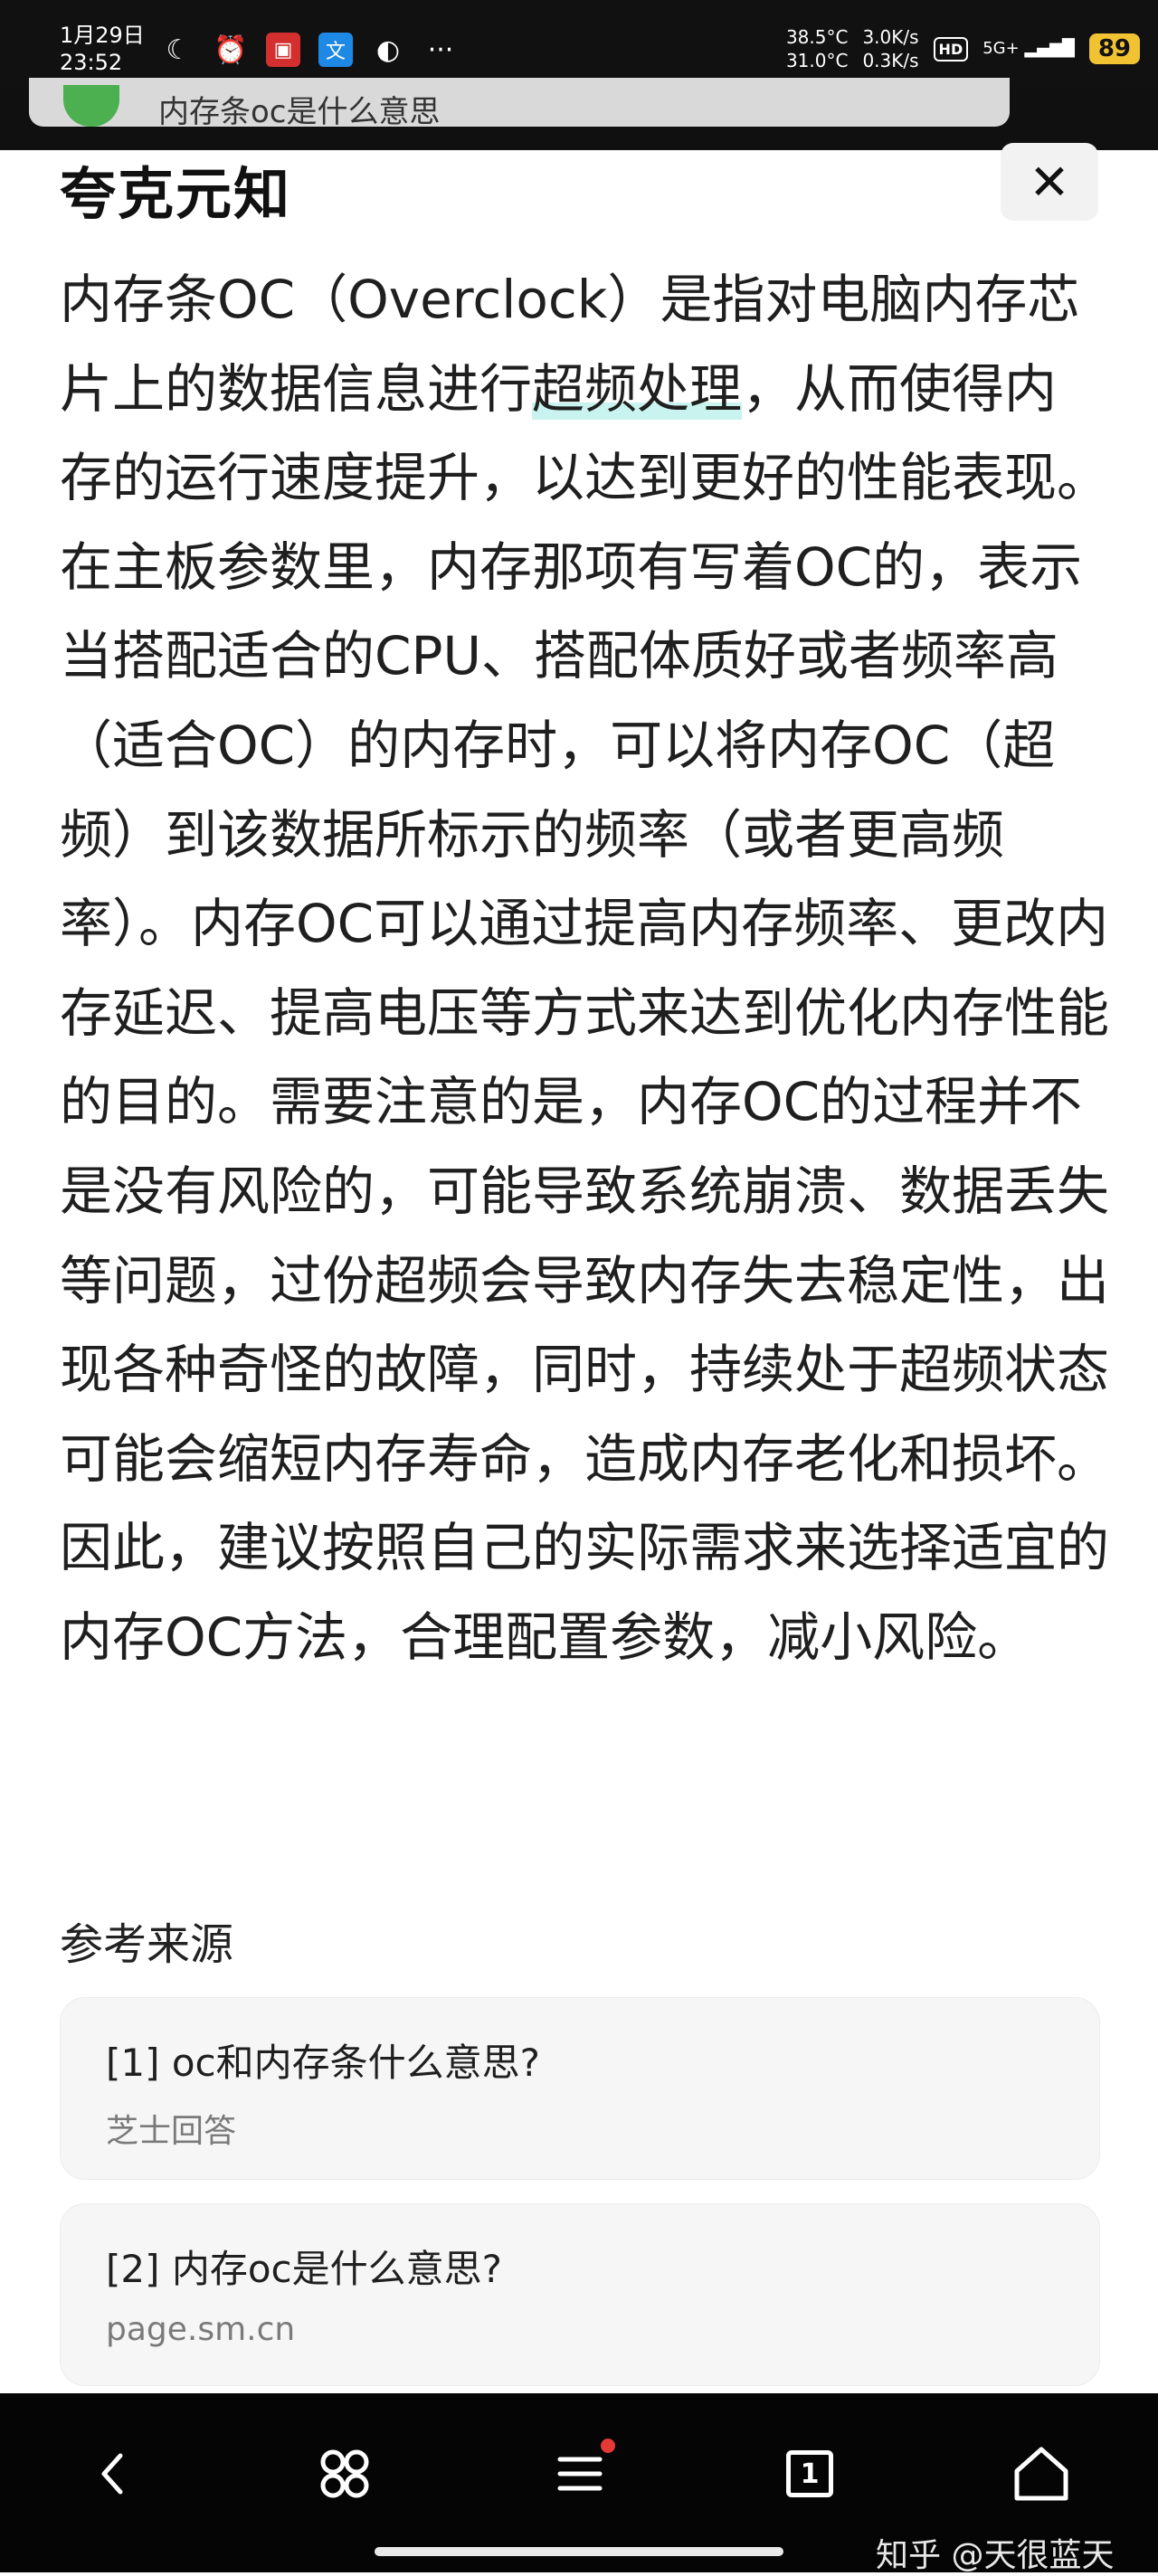 The image size is (1158, 2576). Describe the element at coordinates (1001, 48) in the screenshot. I see `network-label: 5G+` at that location.